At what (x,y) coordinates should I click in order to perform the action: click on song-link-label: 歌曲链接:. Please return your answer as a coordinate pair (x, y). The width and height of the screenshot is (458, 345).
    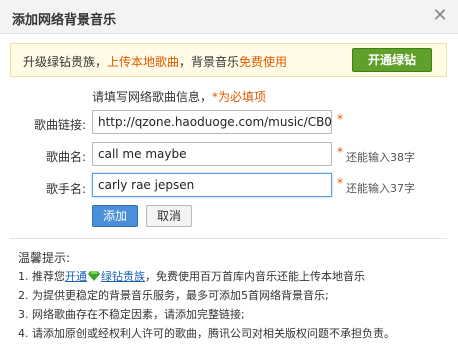
    Looking at the image, I should click on (59, 125).